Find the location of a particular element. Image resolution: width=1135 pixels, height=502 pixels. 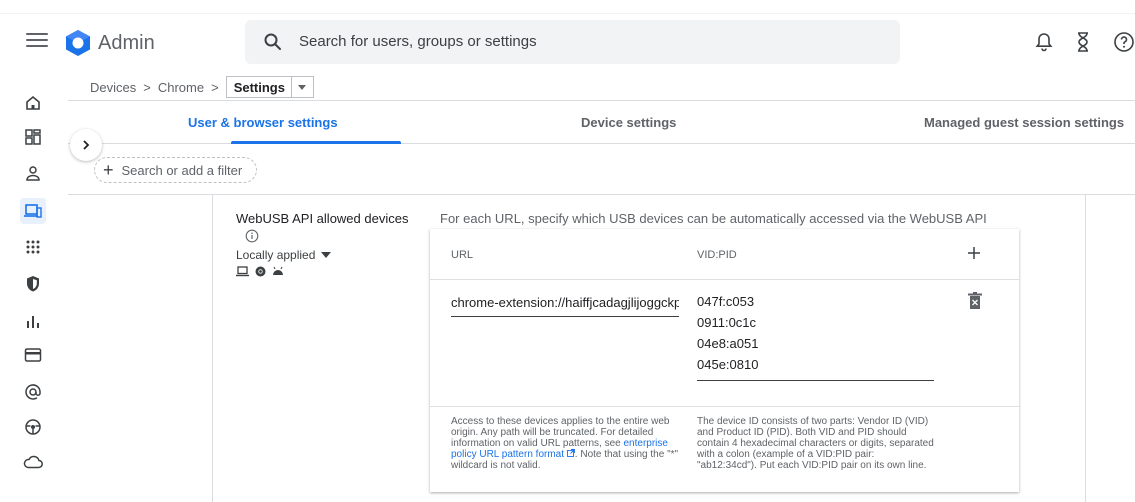

help-icon is located at coordinates (1123, 42).